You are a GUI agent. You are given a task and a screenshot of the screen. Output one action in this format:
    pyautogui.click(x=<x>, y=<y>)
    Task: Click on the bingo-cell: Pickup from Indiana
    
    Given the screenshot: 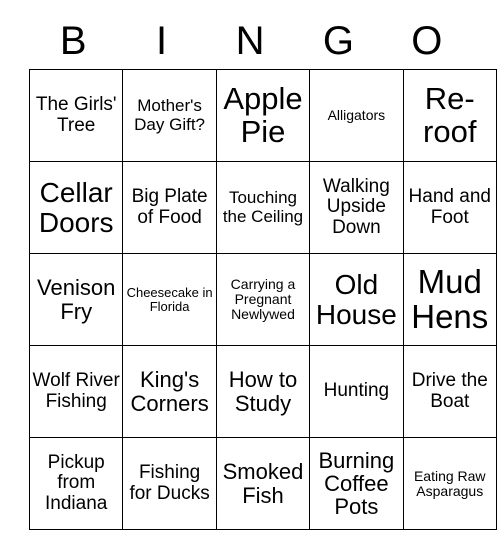 What is the action you would take?
    pyautogui.click(x=76, y=483)
    